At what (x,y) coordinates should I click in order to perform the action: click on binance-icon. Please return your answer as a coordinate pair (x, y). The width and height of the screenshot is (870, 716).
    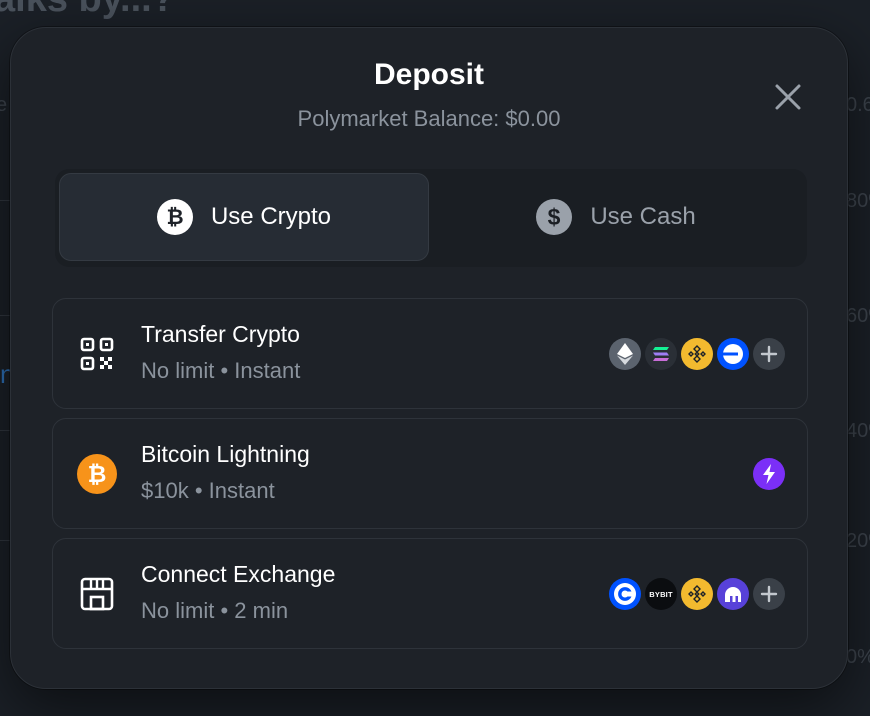
    Looking at the image, I should click on (697, 594).